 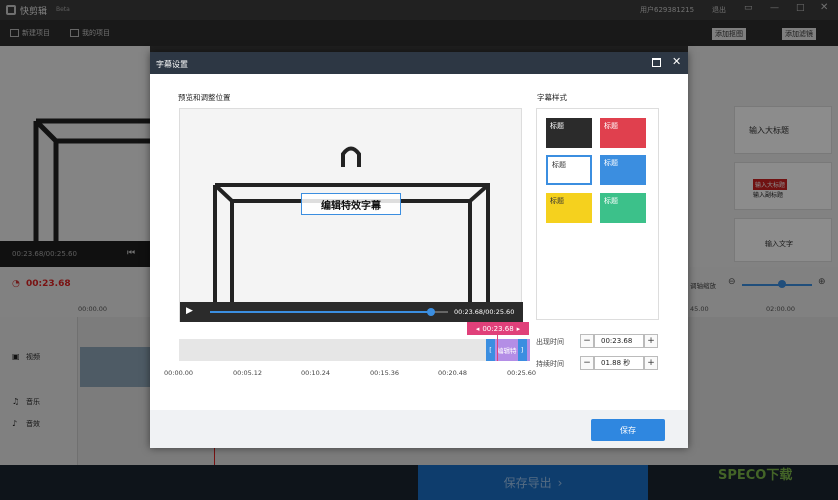 I want to click on cursor-time-value: 00:23.68, so click(x=498, y=328).